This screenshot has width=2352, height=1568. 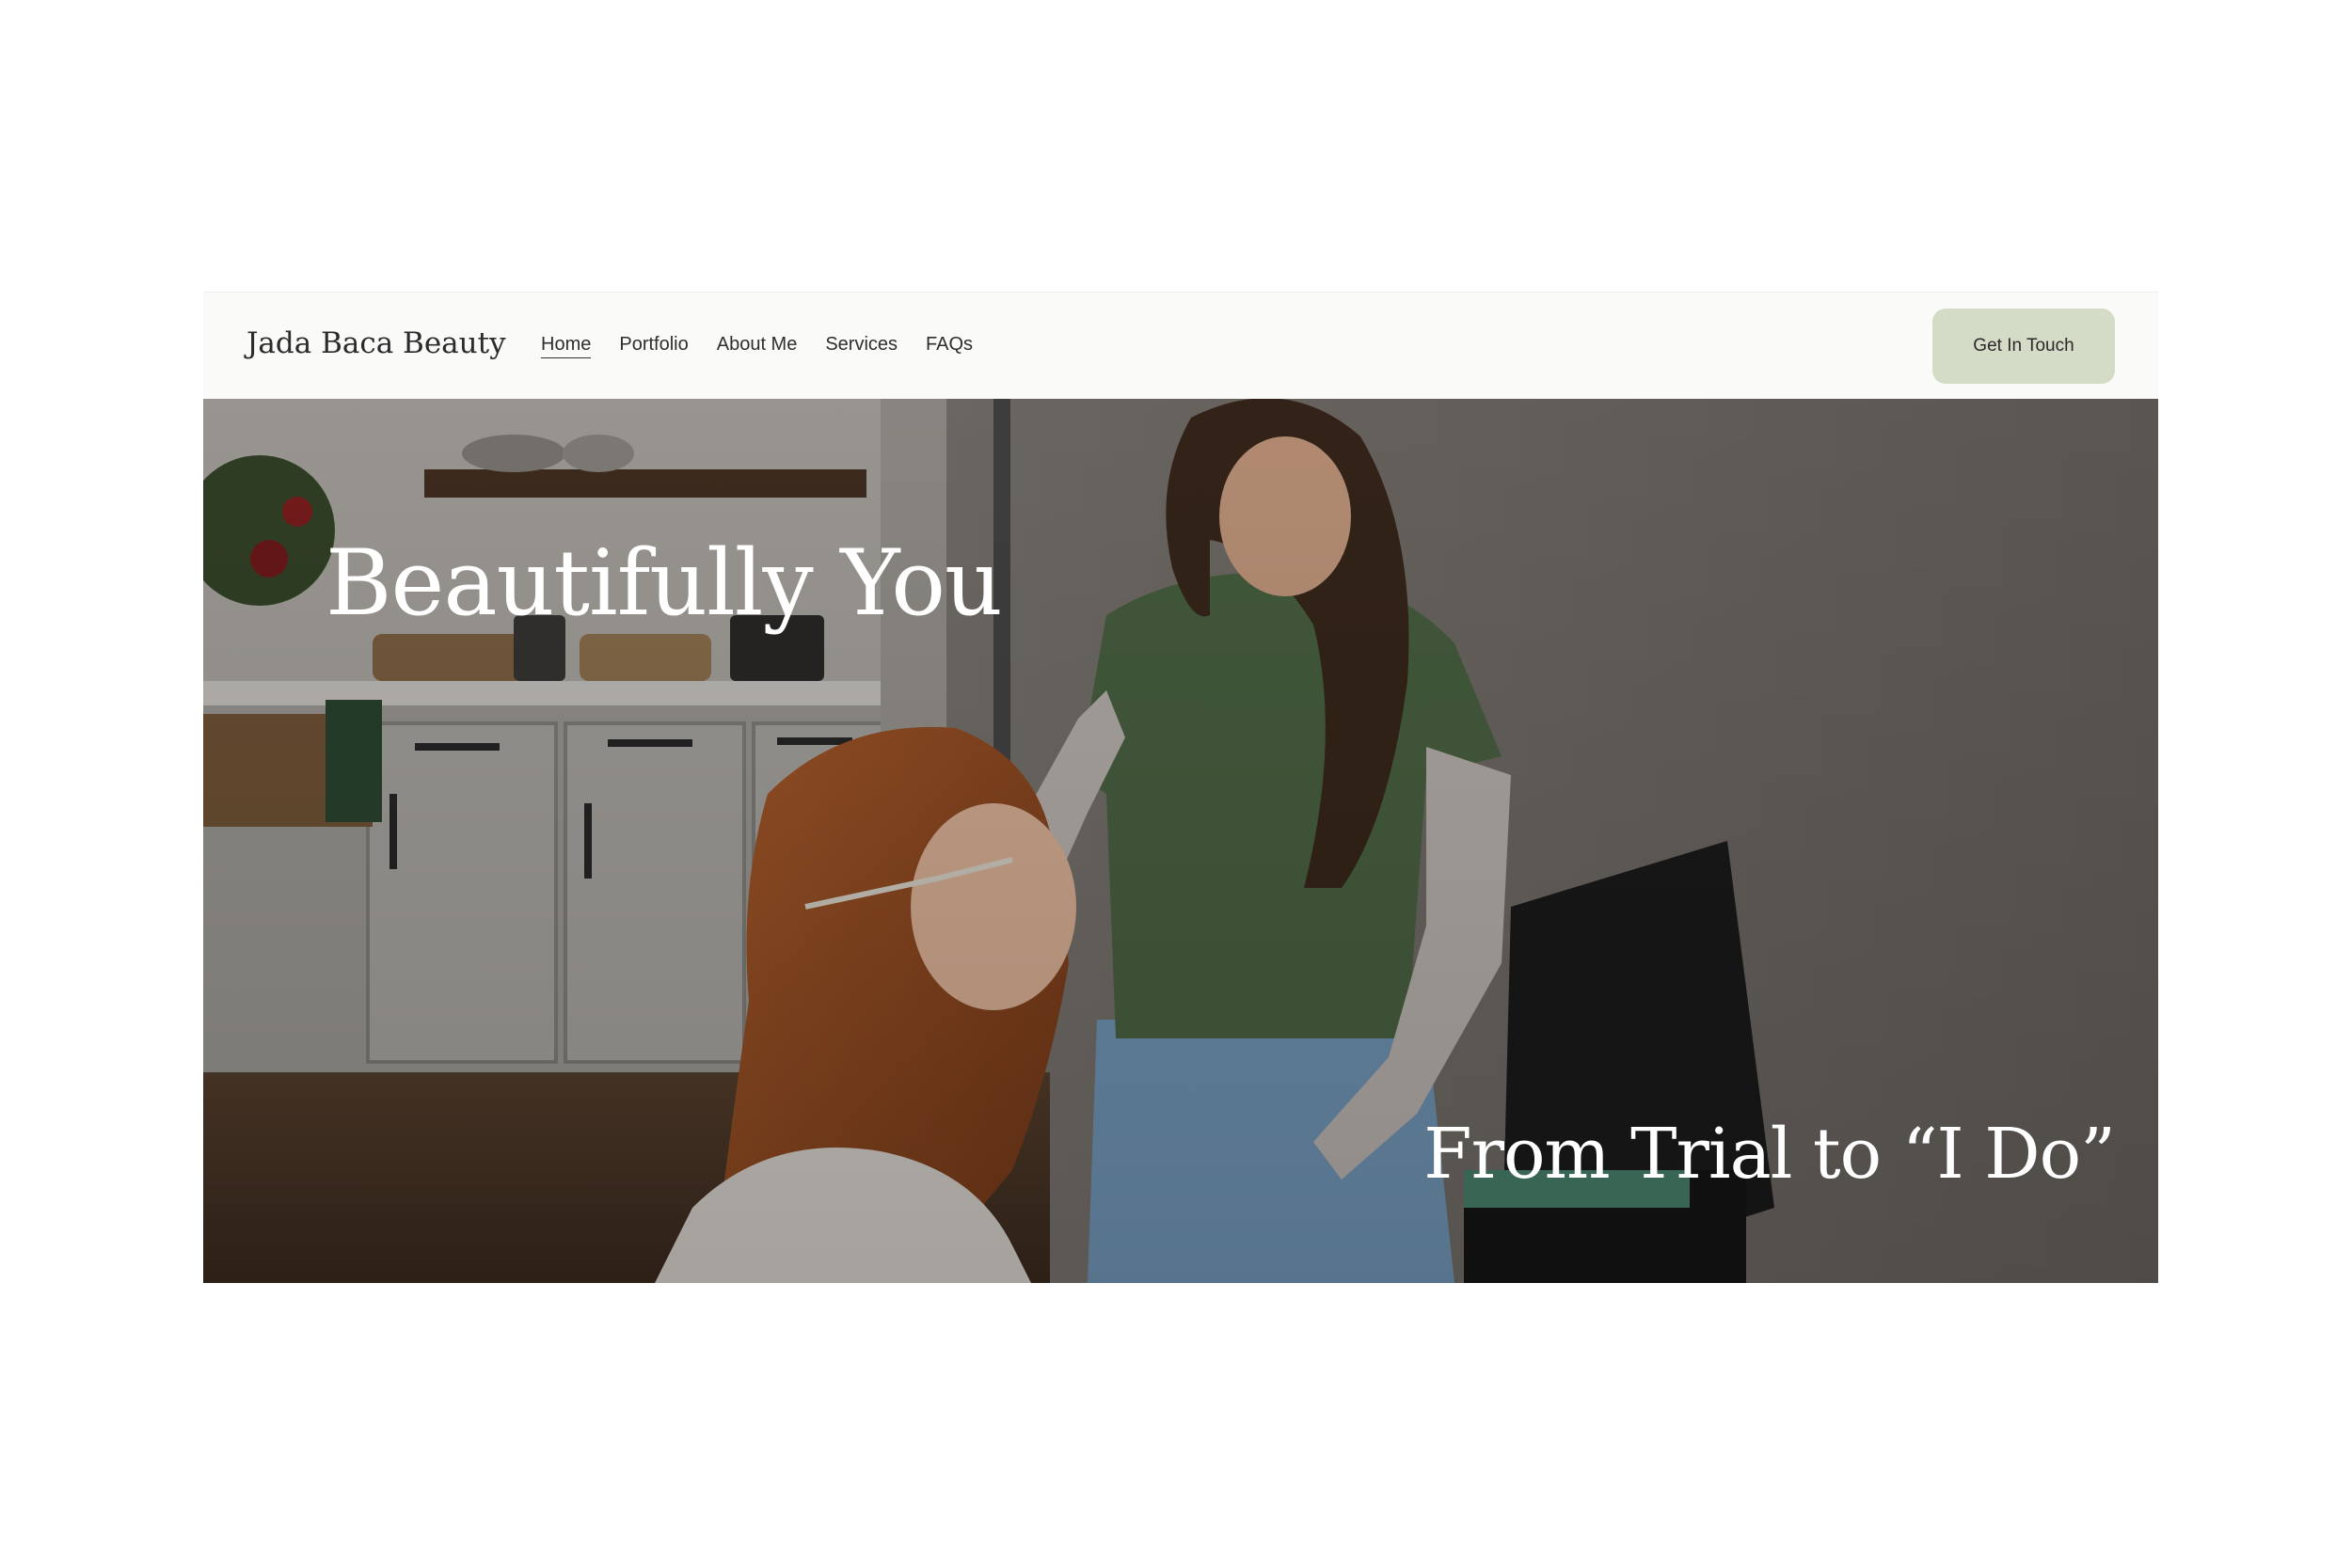 I want to click on main-nav: Home Portfolio About Me Services FAQs, so click(x=757, y=346).